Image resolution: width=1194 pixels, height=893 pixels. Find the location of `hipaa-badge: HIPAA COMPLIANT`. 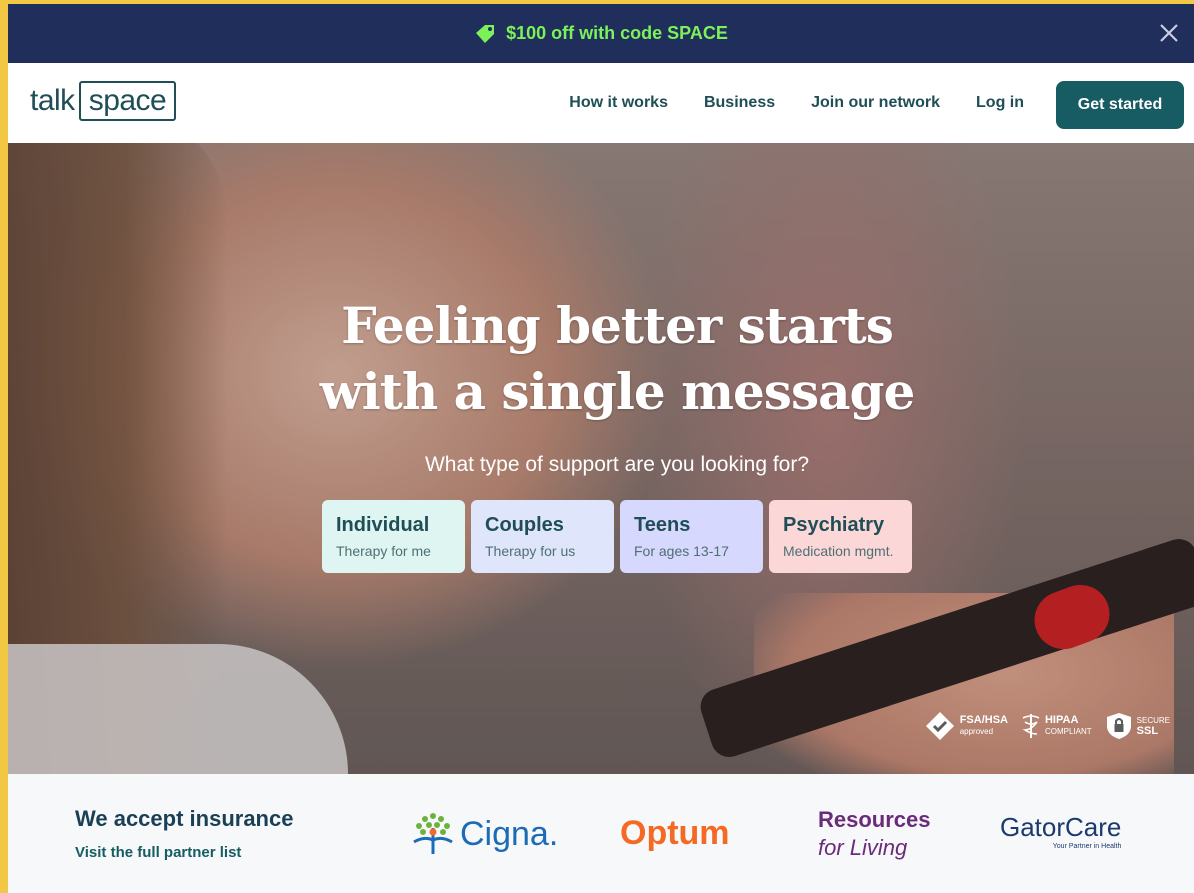

hipaa-badge: HIPAA COMPLIANT is located at coordinates (1057, 726).